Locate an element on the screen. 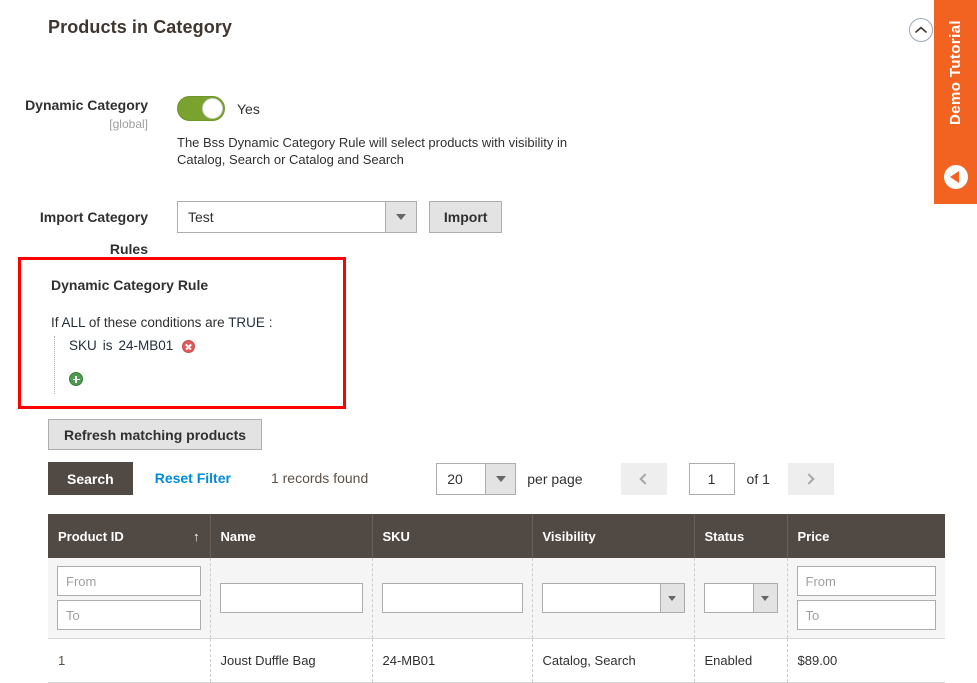 Image resolution: width=977 pixels, height=683 pixels. column-header-price: Price is located at coordinates (866, 536).